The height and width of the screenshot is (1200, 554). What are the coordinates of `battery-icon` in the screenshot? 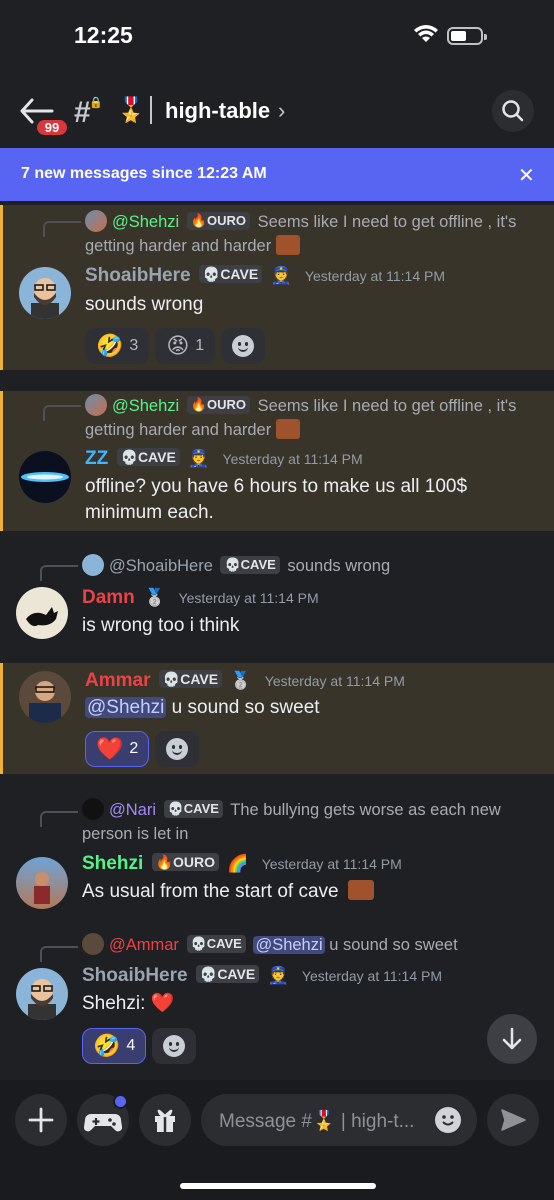 It's located at (467, 36).